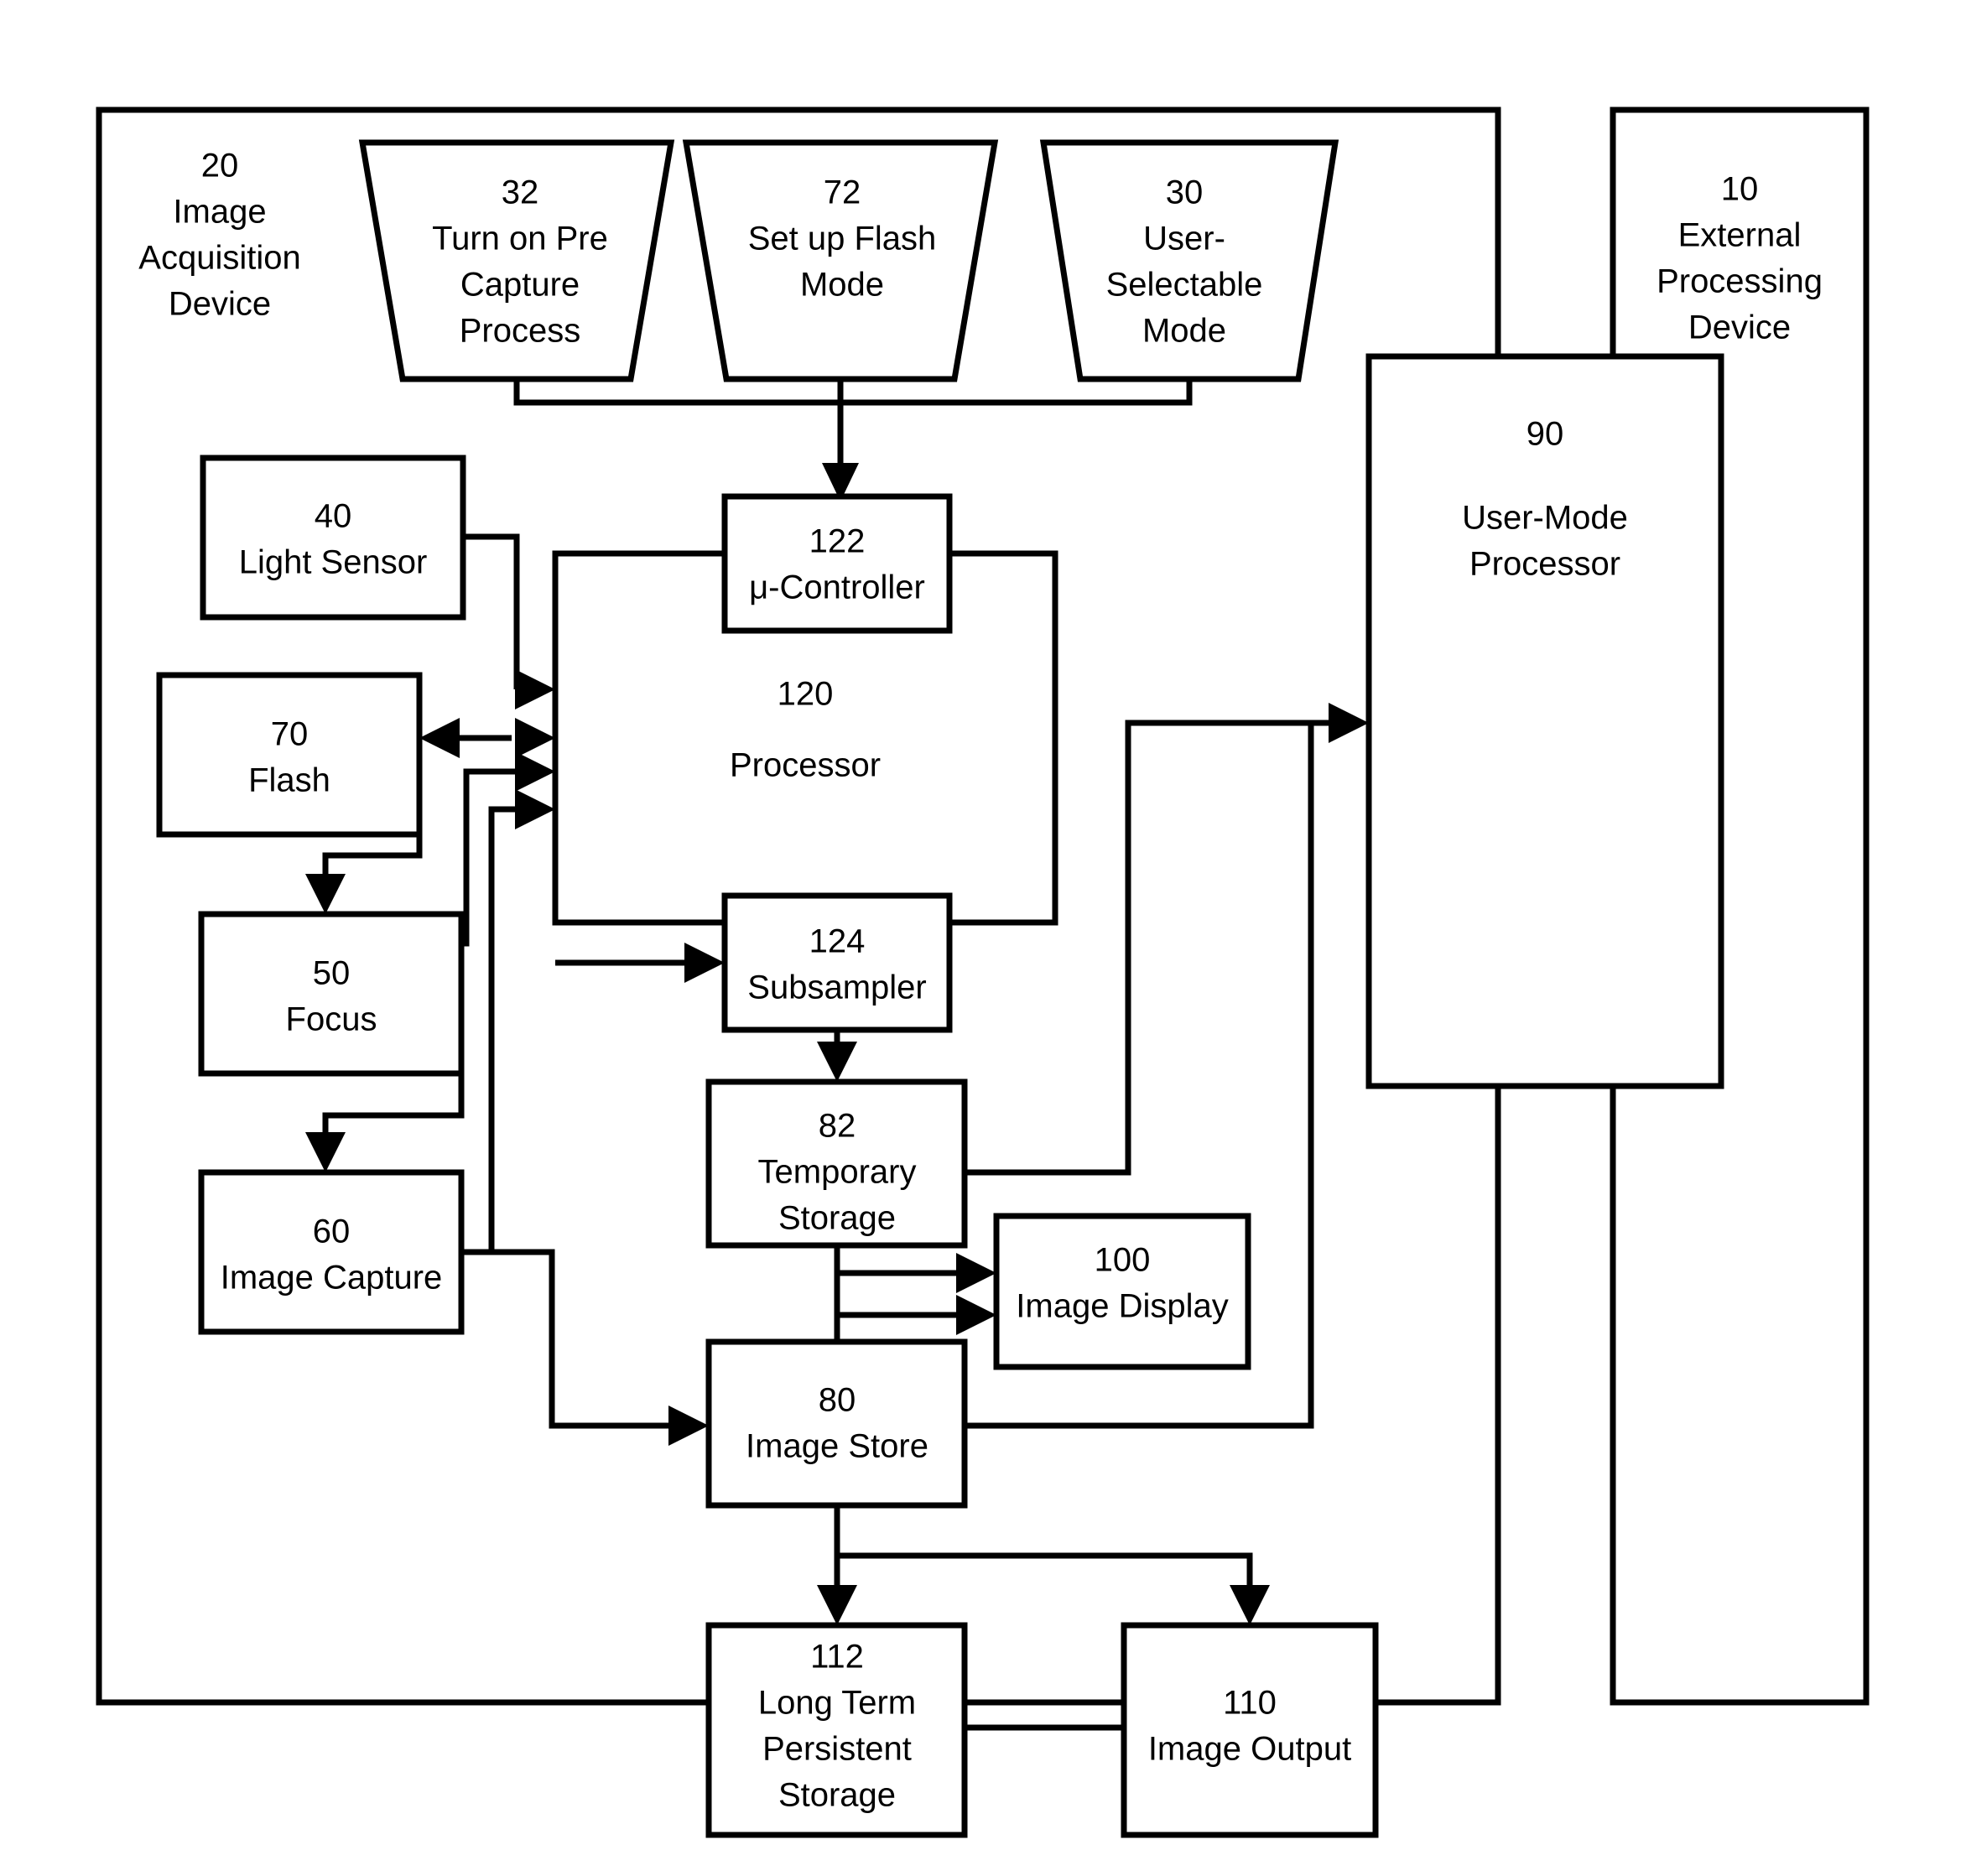 This screenshot has width=1966, height=1876. What do you see at coordinates (1250, 1703) in the screenshot?
I see `block-110-ref: 110` at bounding box center [1250, 1703].